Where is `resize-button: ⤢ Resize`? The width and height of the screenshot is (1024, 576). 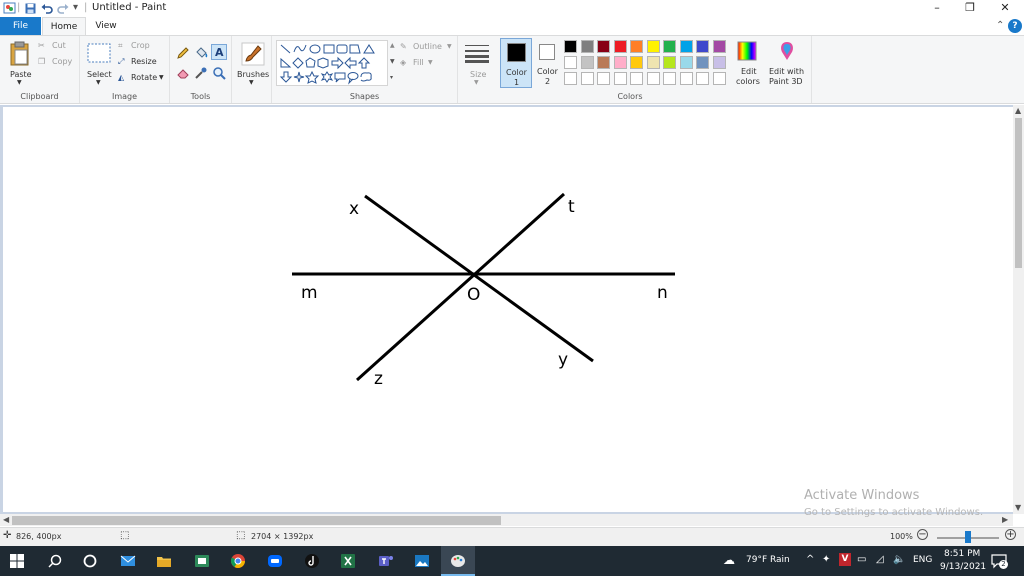 resize-button: ⤢ Resize is located at coordinates (142, 63).